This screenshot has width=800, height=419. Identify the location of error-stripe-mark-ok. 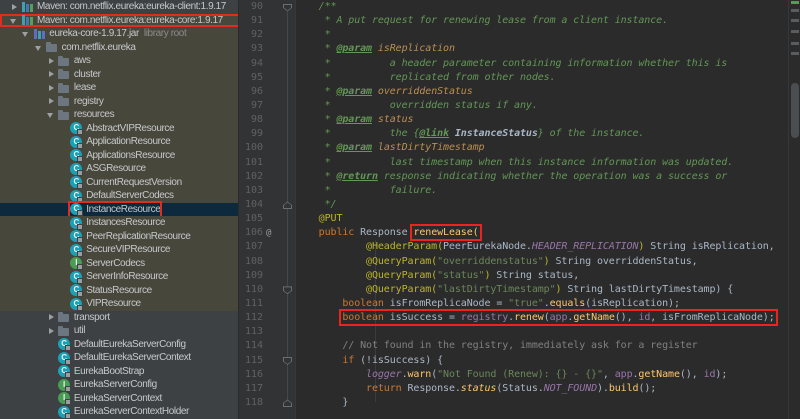
(795, 2).